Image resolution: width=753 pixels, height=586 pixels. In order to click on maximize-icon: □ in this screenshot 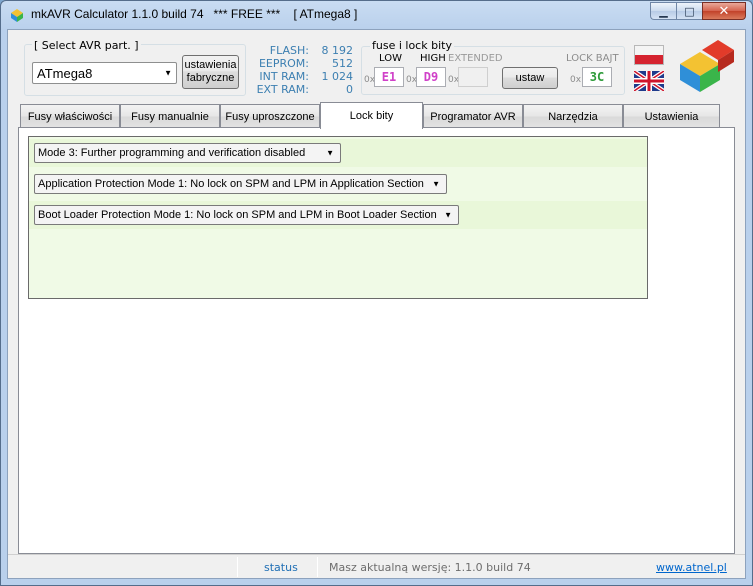, I will do `click(689, 11)`.